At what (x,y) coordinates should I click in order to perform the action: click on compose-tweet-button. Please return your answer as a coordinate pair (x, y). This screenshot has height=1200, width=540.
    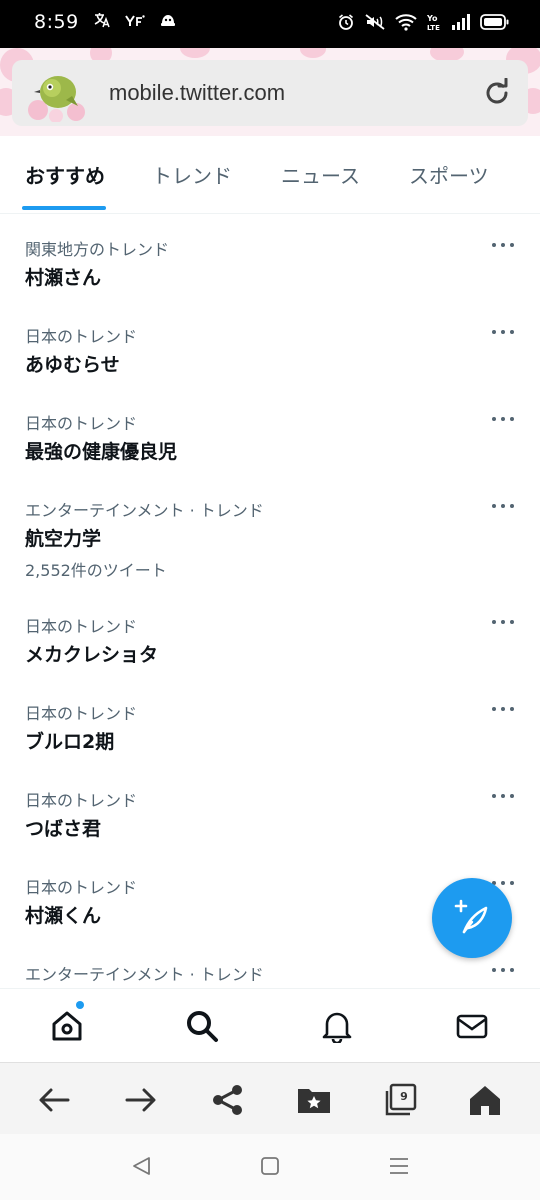
    Looking at the image, I should click on (472, 918).